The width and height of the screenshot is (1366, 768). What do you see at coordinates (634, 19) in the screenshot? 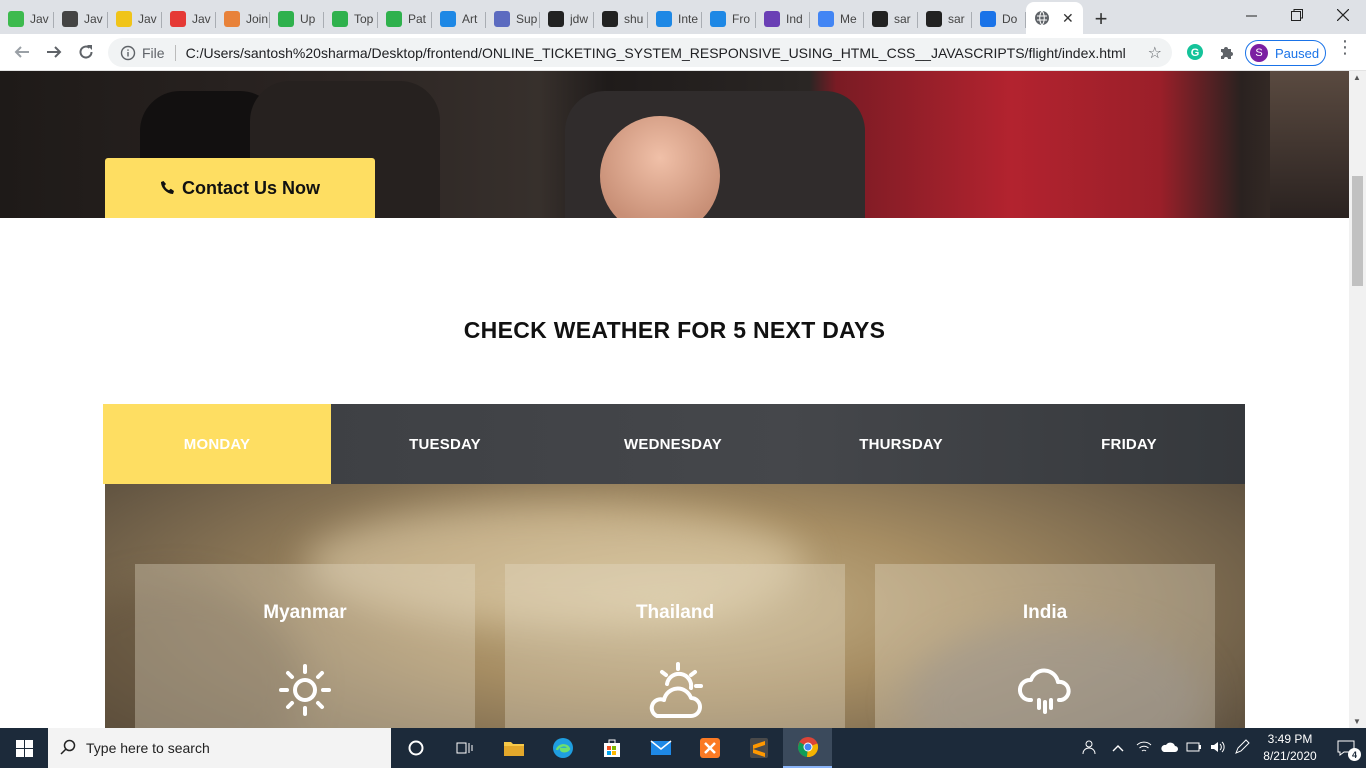
I see `tab-label: shu` at bounding box center [634, 19].